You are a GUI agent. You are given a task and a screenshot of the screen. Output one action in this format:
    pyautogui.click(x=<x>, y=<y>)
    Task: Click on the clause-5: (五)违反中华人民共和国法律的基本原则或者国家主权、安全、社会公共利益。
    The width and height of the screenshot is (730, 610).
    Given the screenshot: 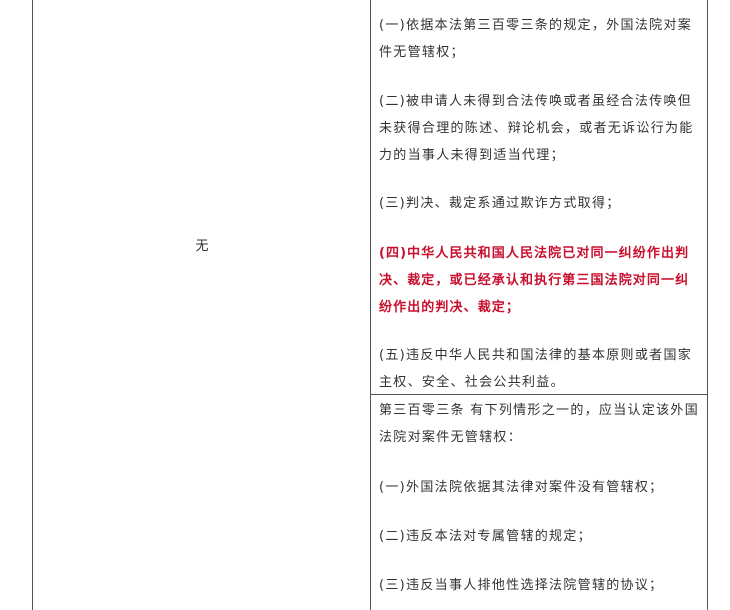 What is the action you would take?
    pyautogui.click(x=536, y=369)
    